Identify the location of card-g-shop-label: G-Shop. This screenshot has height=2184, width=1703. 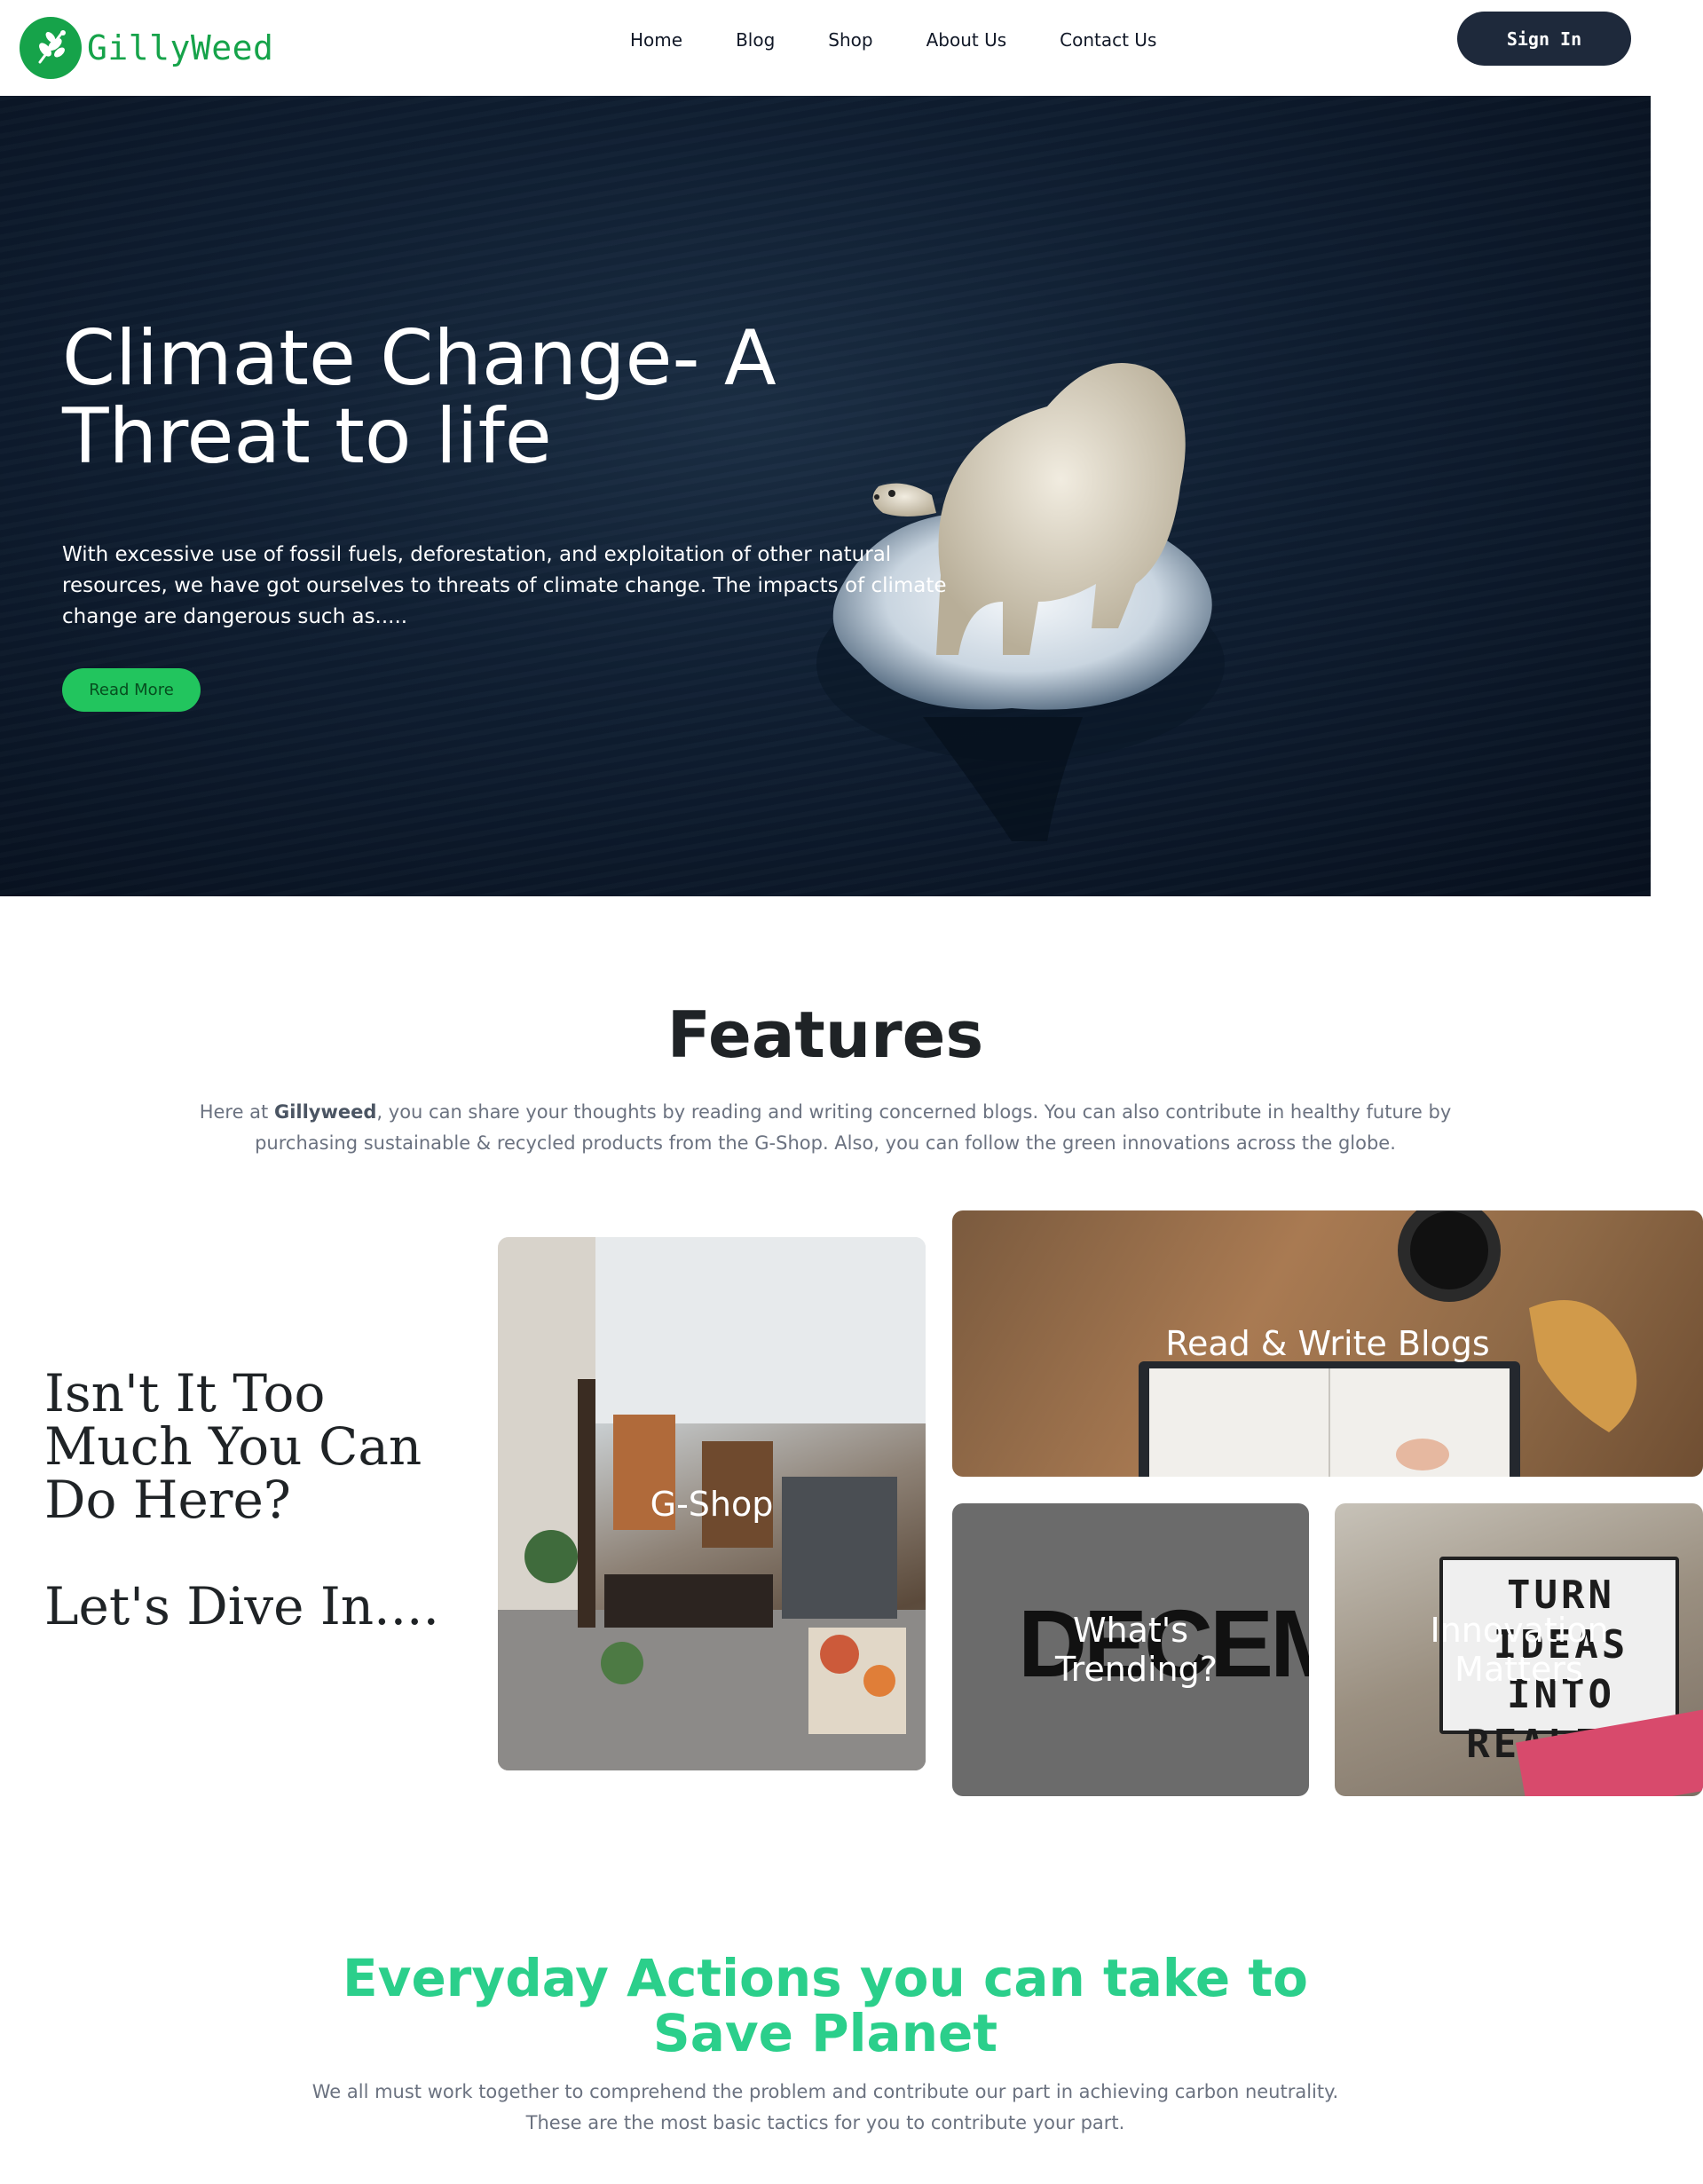
(712, 1504).